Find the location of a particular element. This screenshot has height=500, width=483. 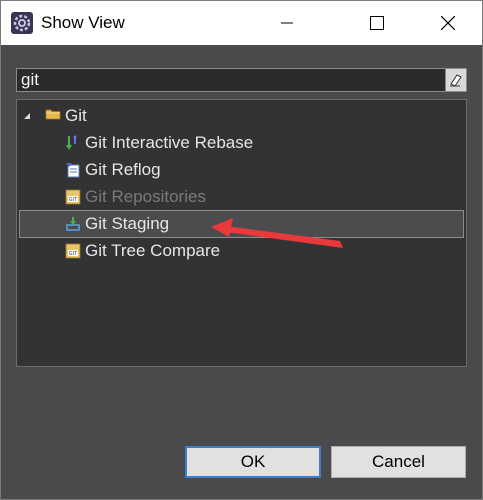

repositories-icon: GIT is located at coordinates (73, 197).